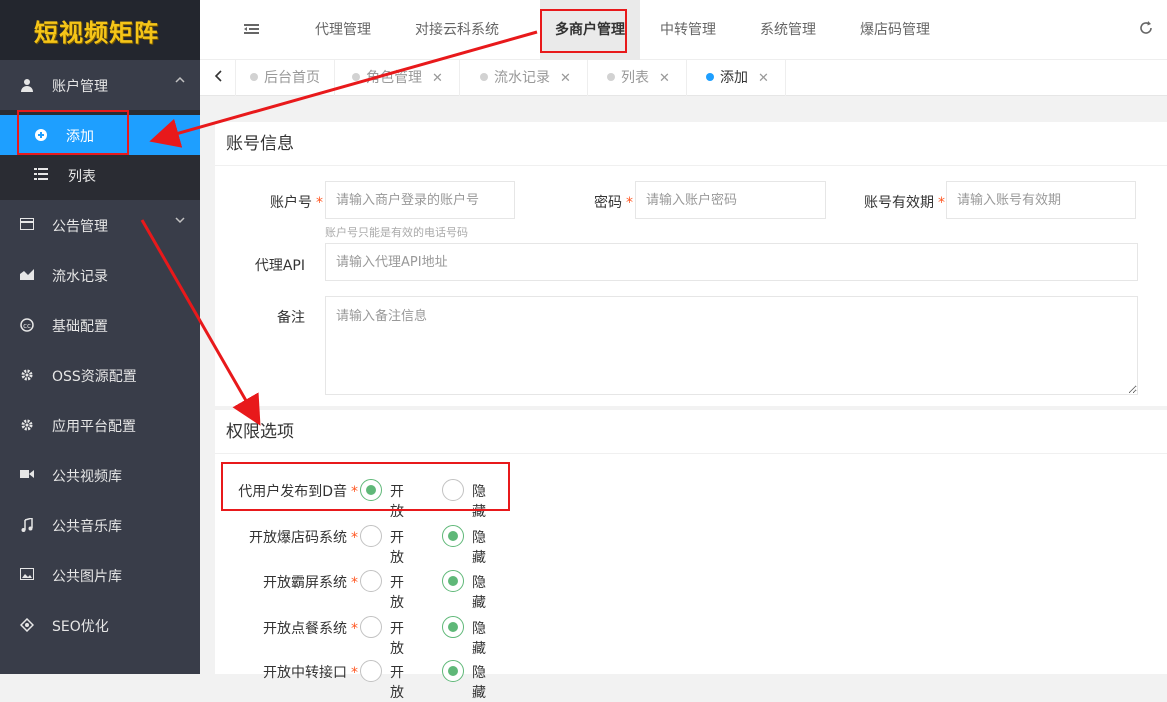  I want to click on sidebar-item-seo: SEO优化, so click(100, 625).